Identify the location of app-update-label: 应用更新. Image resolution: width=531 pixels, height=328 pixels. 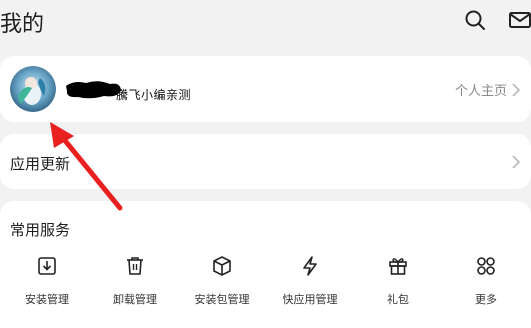
(40, 164).